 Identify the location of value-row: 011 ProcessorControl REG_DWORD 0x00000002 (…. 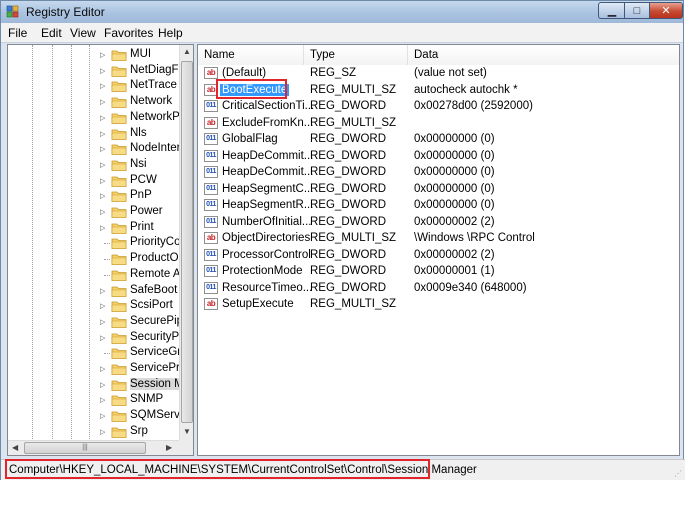
(438, 255).